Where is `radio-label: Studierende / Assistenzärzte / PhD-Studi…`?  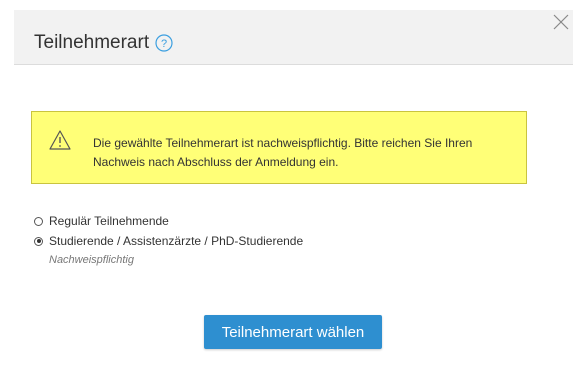 radio-label: Studierende / Assistenzärzte / PhD-Studi… is located at coordinates (176, 241).